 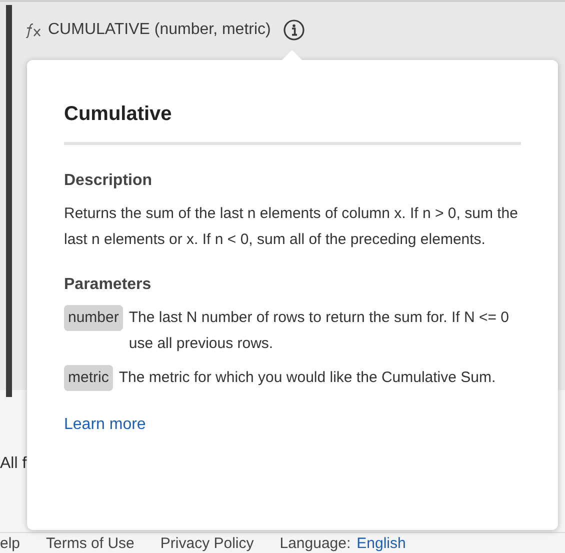 I want to click on footer-text: elp, so click(x=10, y=544).